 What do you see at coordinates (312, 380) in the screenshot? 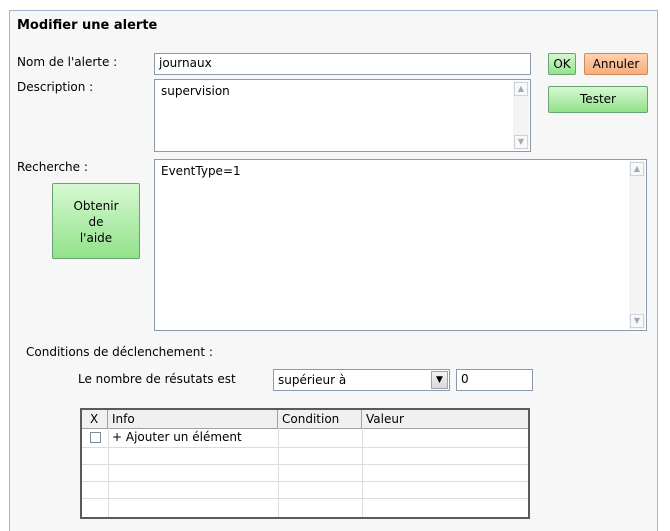
I see `operator-value: supérieur à` at bounding box center [312, 380].